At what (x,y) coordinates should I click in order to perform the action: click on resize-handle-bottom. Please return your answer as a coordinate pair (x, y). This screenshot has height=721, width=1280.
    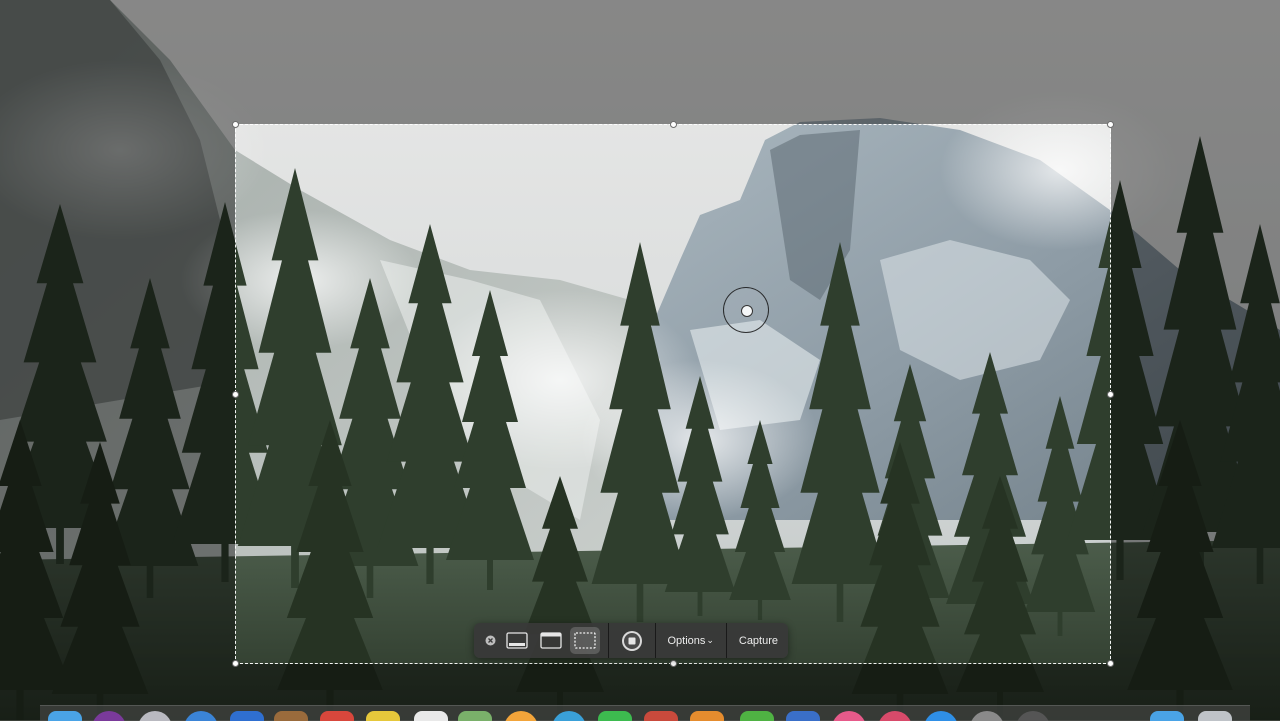
    Looking at the image, I should click on (673, 663).